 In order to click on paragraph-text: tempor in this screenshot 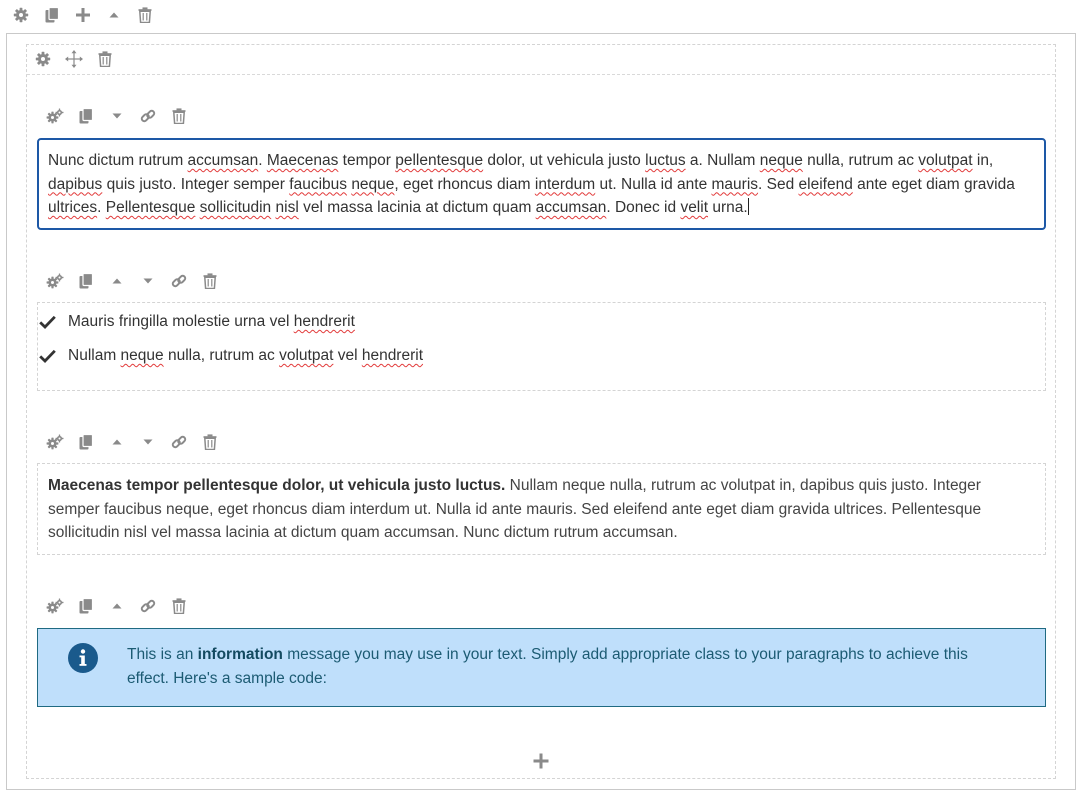, I will do `click(367, 160)`.